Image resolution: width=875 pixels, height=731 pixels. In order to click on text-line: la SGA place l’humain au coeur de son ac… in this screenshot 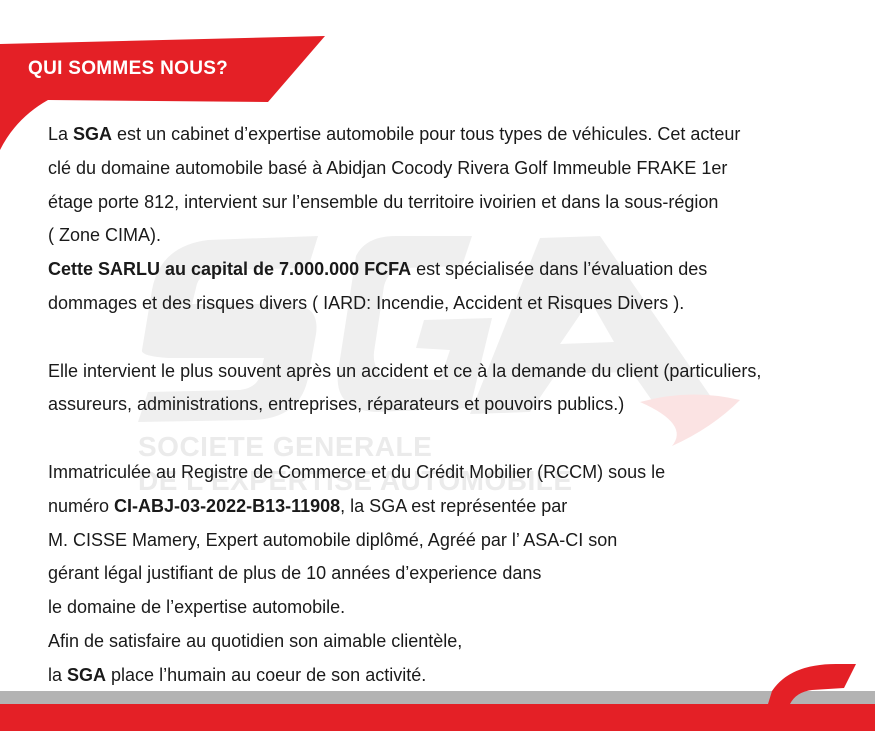, I will do `click(237, 674)`.